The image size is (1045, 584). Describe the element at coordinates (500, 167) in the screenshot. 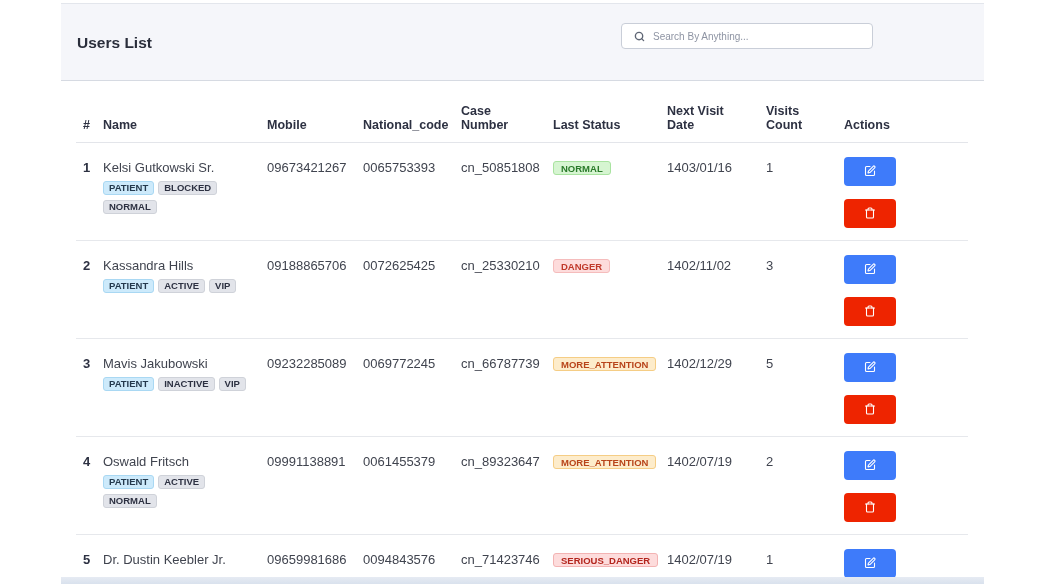

I see `case-number: cn_50851808` at that location.